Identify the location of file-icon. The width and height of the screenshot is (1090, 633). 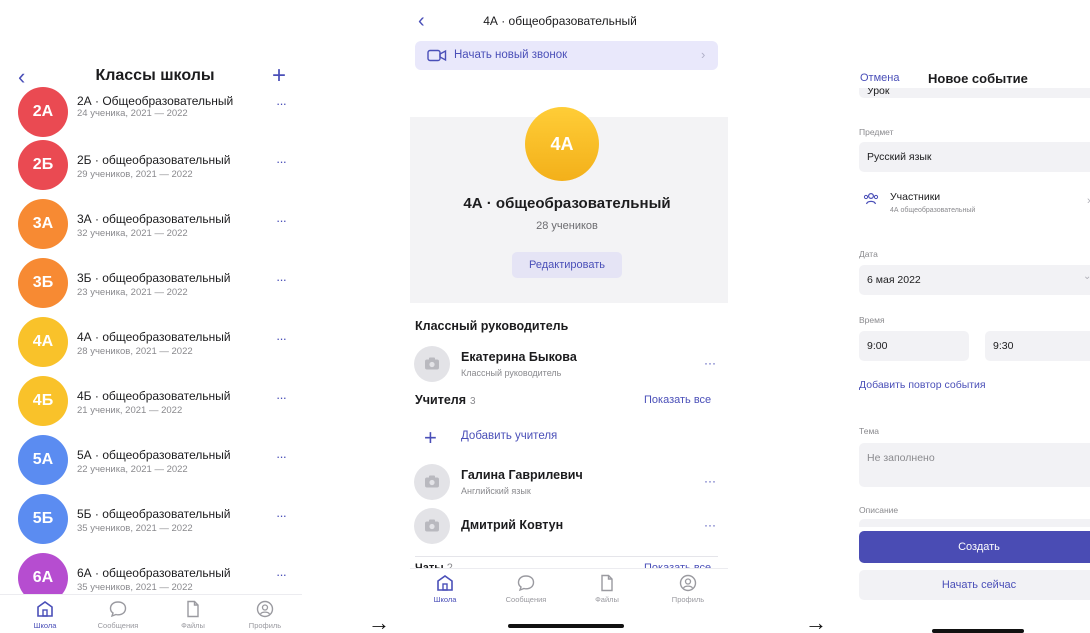
(193, 609).